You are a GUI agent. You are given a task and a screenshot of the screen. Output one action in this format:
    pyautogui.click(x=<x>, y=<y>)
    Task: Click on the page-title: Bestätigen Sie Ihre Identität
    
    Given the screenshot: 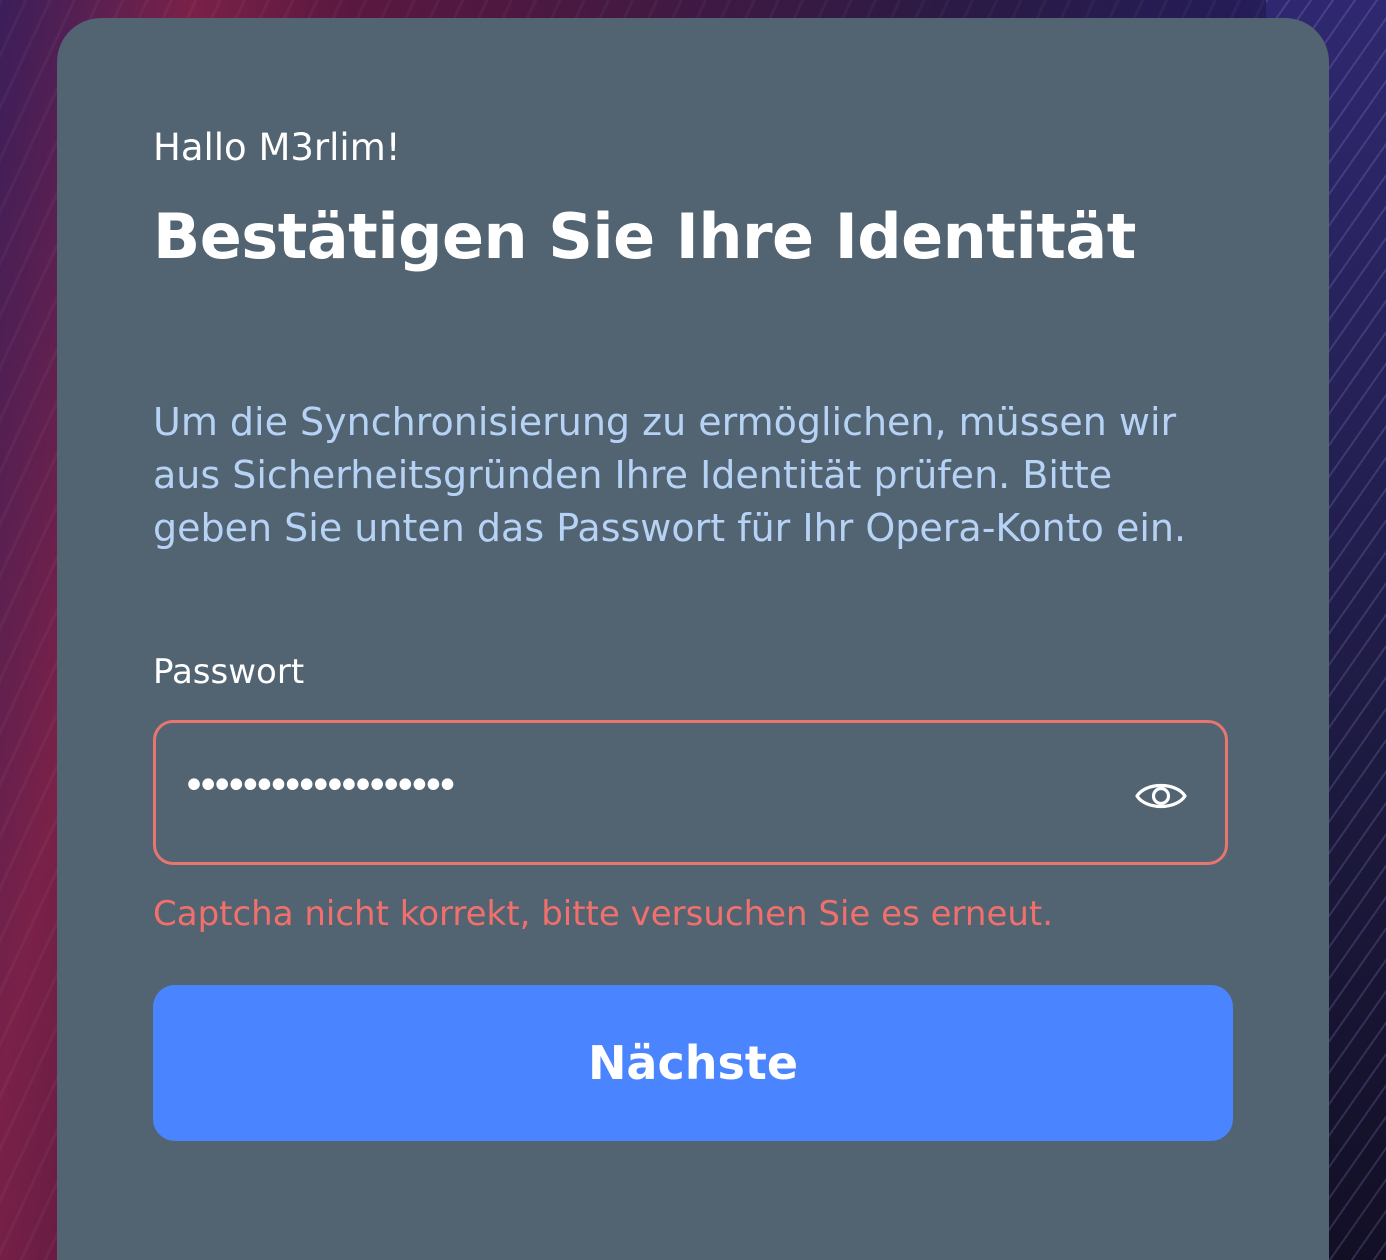 What is the action you would take?
    pyautogui.click(x=644, y=236)
    